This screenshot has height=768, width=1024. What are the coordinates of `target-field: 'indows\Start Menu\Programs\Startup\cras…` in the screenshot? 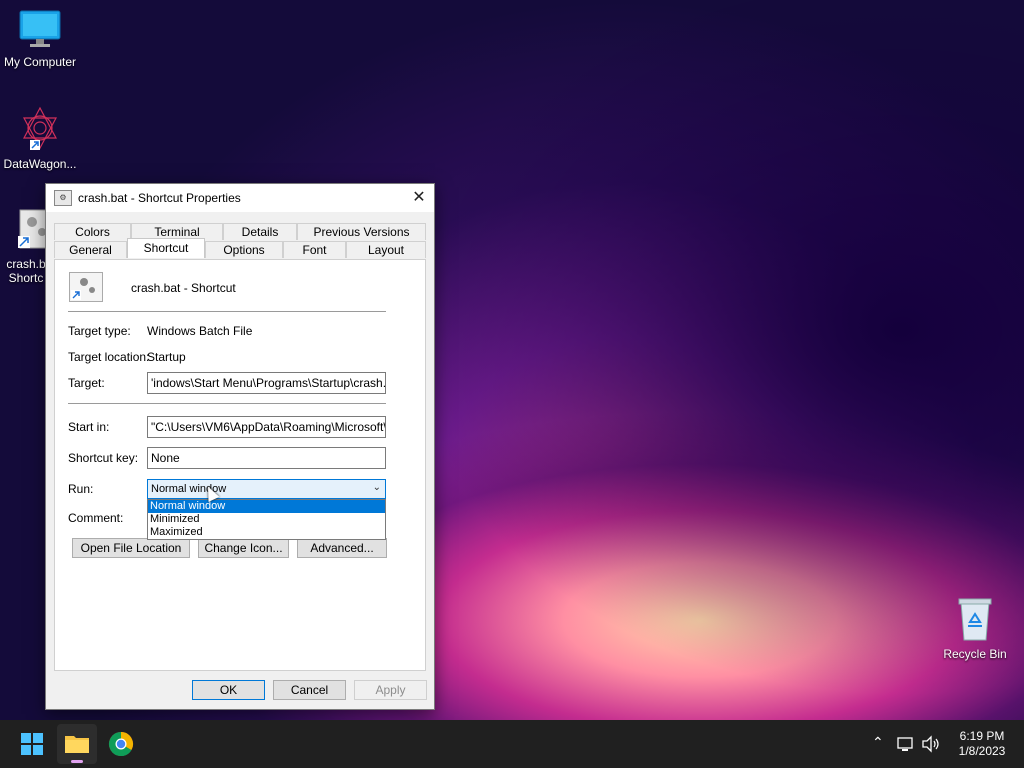 It's located at (266, 383).